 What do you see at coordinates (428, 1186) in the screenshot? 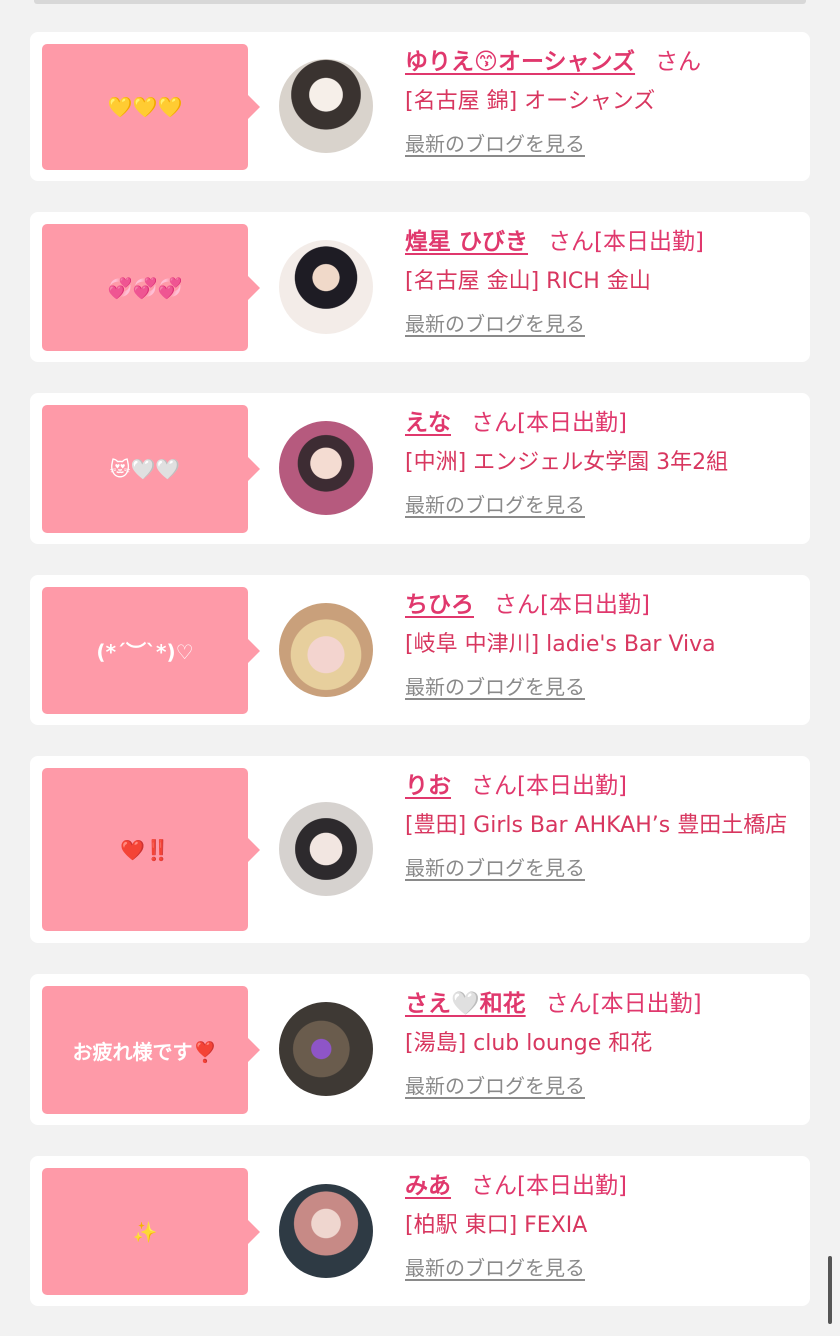
I see `cast-name-link: みあ` at bounding box center [428, 1186].